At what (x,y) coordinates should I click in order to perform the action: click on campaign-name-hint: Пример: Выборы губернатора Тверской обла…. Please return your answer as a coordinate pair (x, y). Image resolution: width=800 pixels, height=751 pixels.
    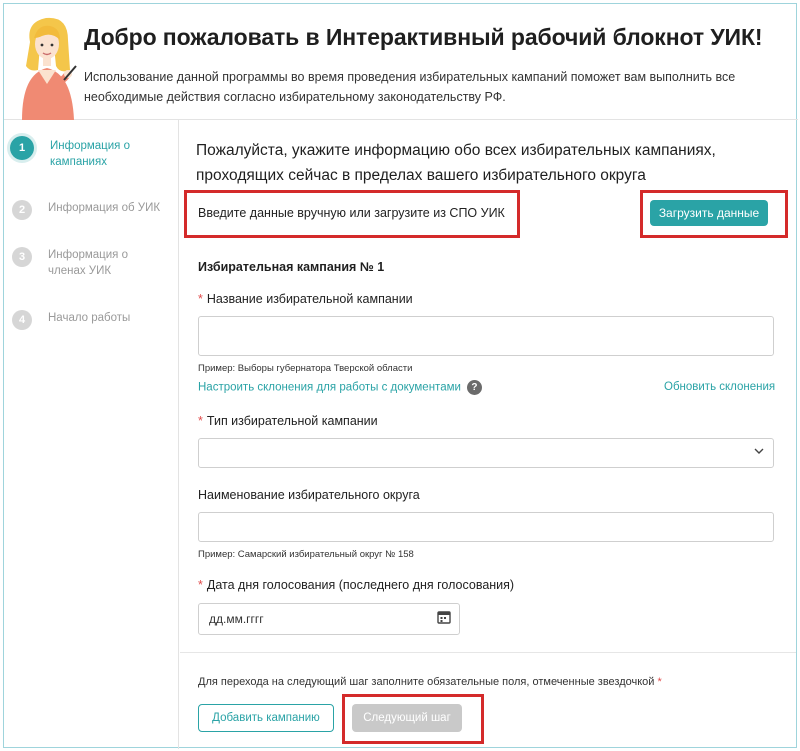
    Looking at the image, I should click on (305, 368).